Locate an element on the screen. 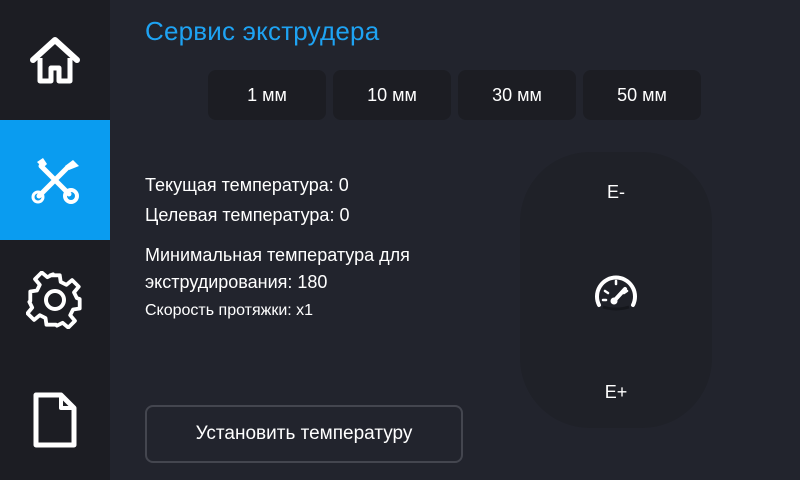 This screenshot has width=800, height=480. set-temperature-button: Установить температуру is located at coordinates (304, 434).